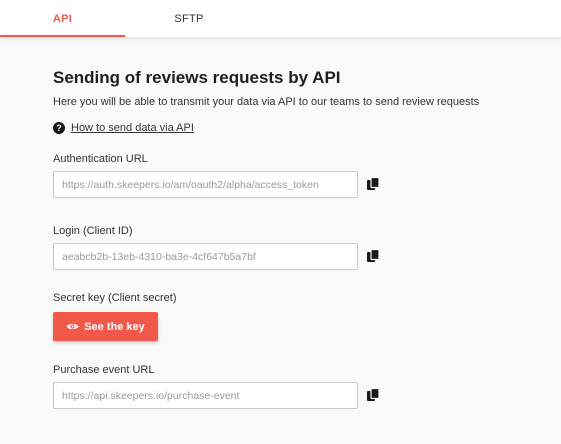 The height and width of the screenshot is (444, 561). I want to click on tab-sftp: SFTP, so click(189, 18).